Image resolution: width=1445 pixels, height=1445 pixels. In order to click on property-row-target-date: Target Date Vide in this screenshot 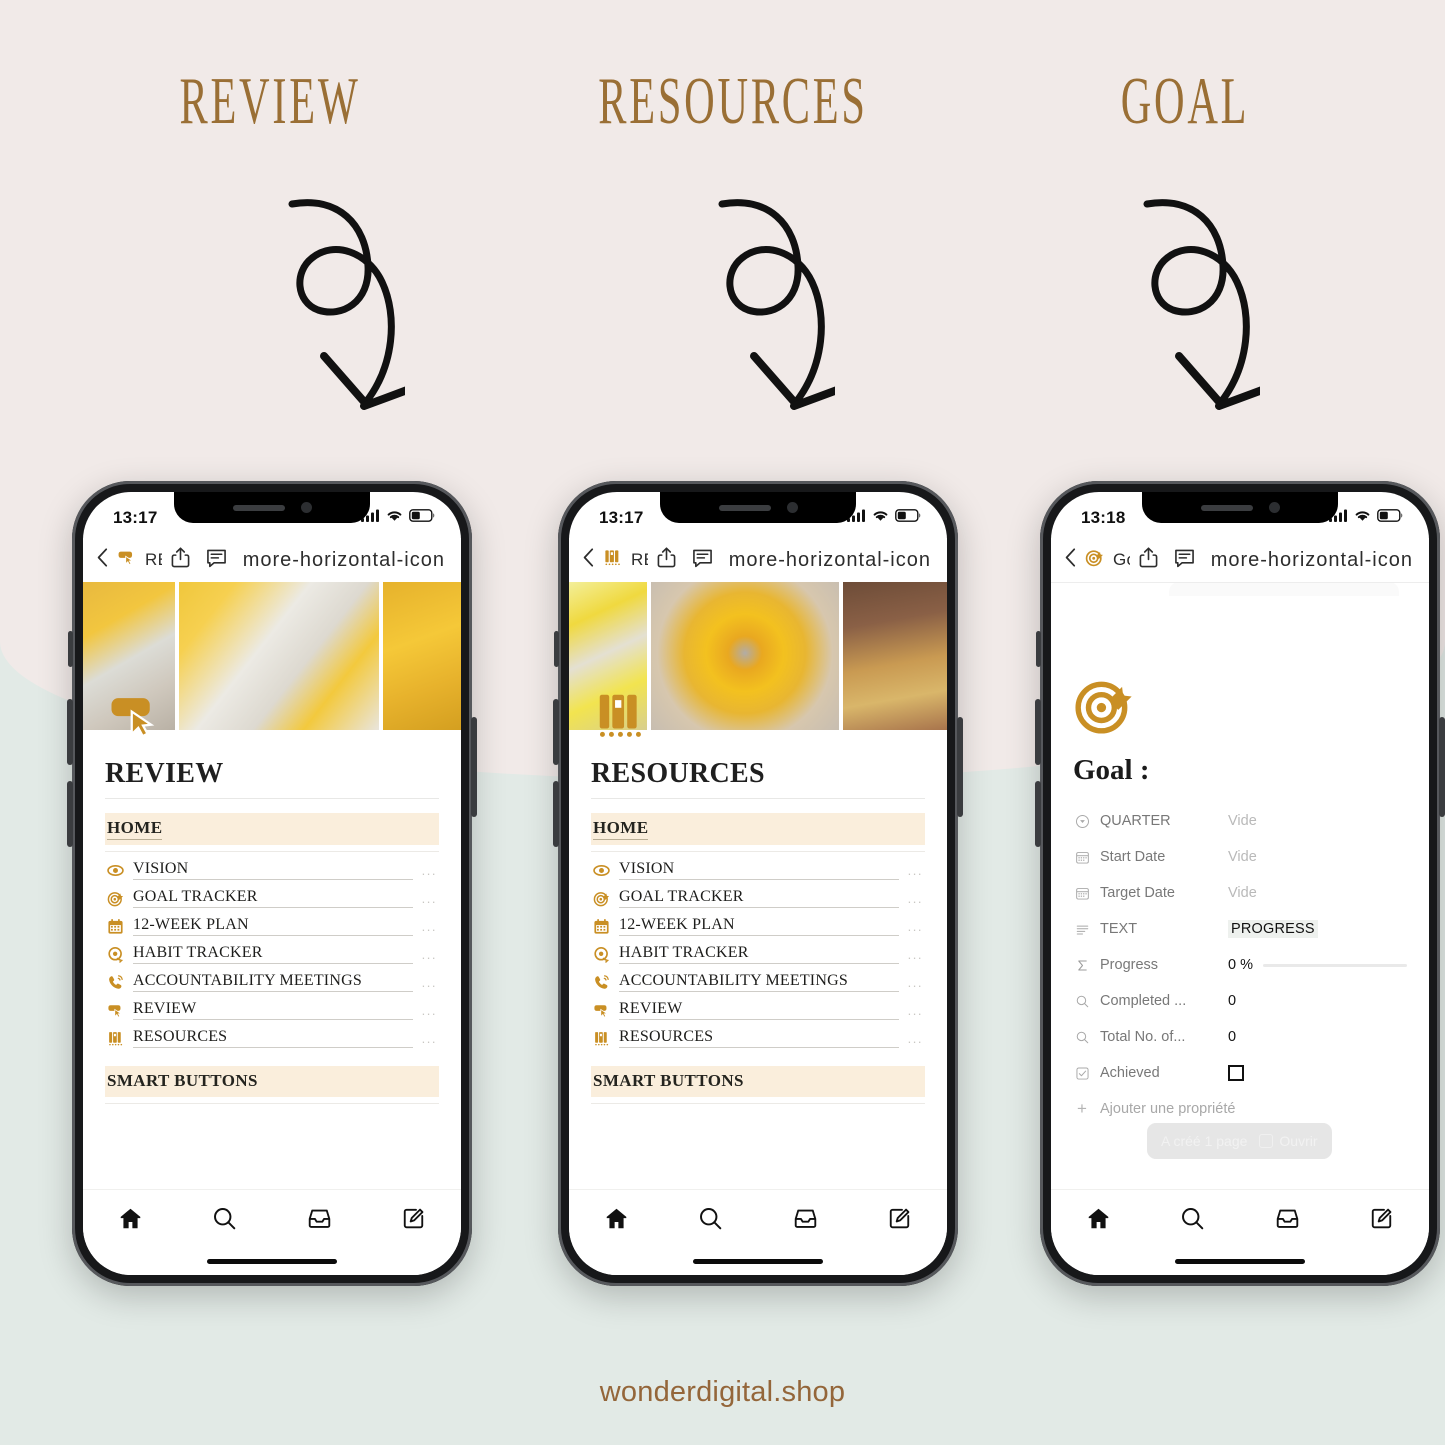, I will do `click(1240, 893)`.